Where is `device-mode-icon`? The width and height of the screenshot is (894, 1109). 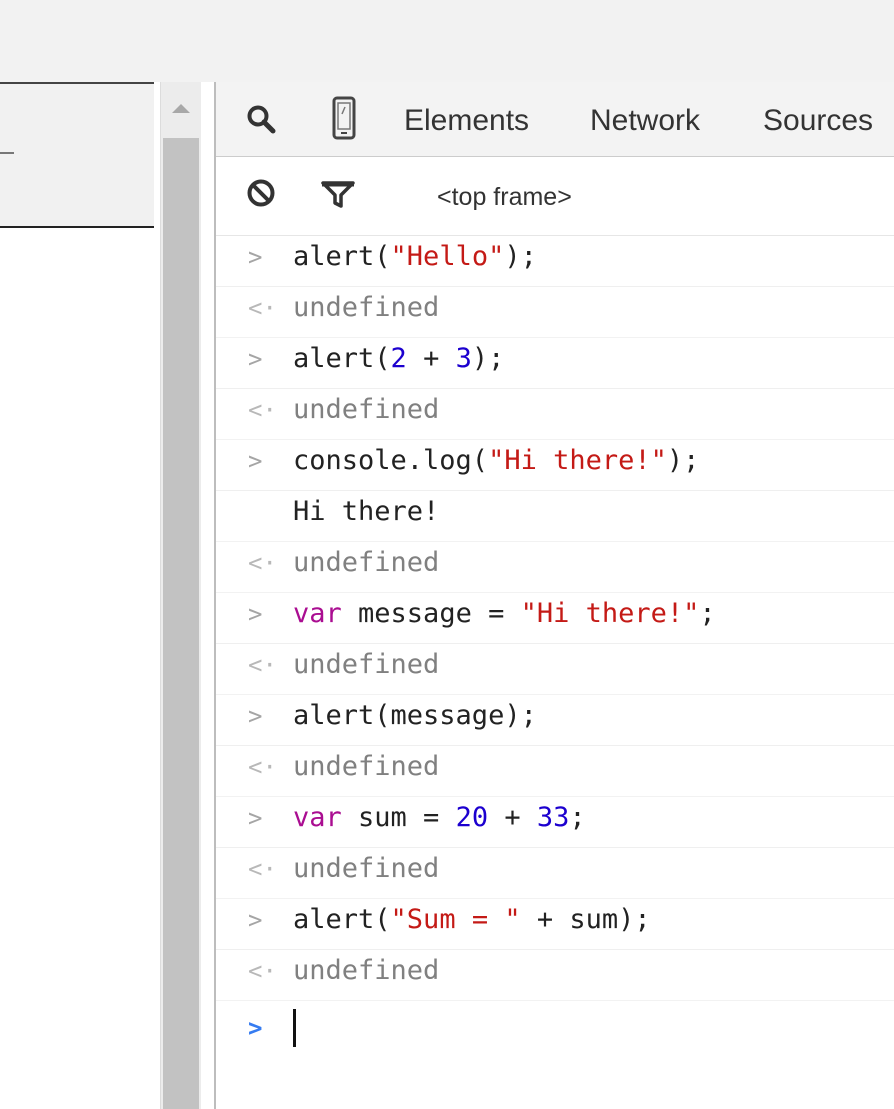 device-mode-icon is located at coordinates (344, 120).